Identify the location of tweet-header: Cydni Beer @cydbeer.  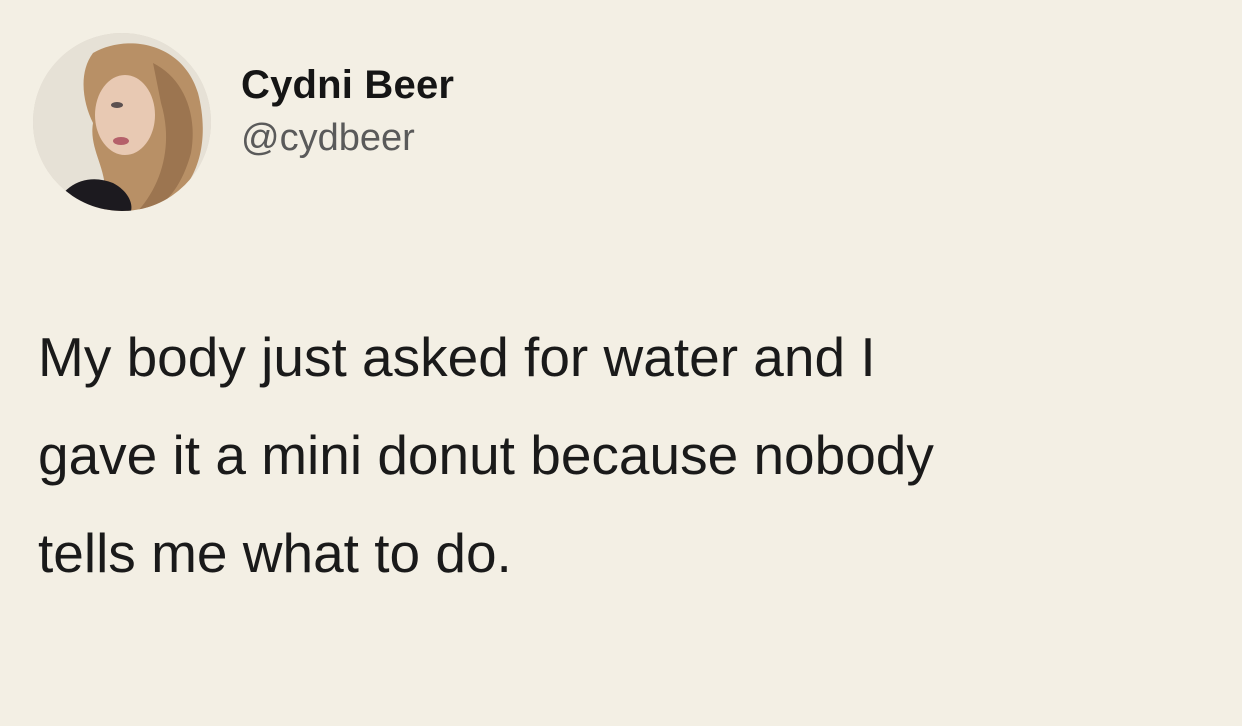
(243, 122).